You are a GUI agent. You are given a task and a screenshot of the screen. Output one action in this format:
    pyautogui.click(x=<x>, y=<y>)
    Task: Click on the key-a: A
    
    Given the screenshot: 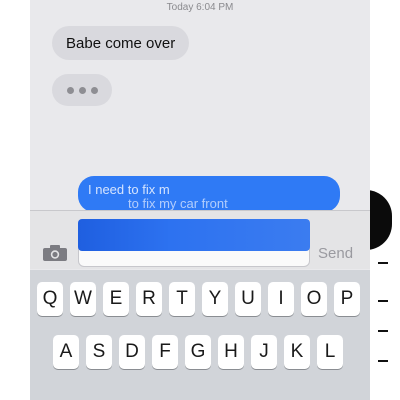 What is the action you would take?
    pyautogui.click(x=66, y=352)
    